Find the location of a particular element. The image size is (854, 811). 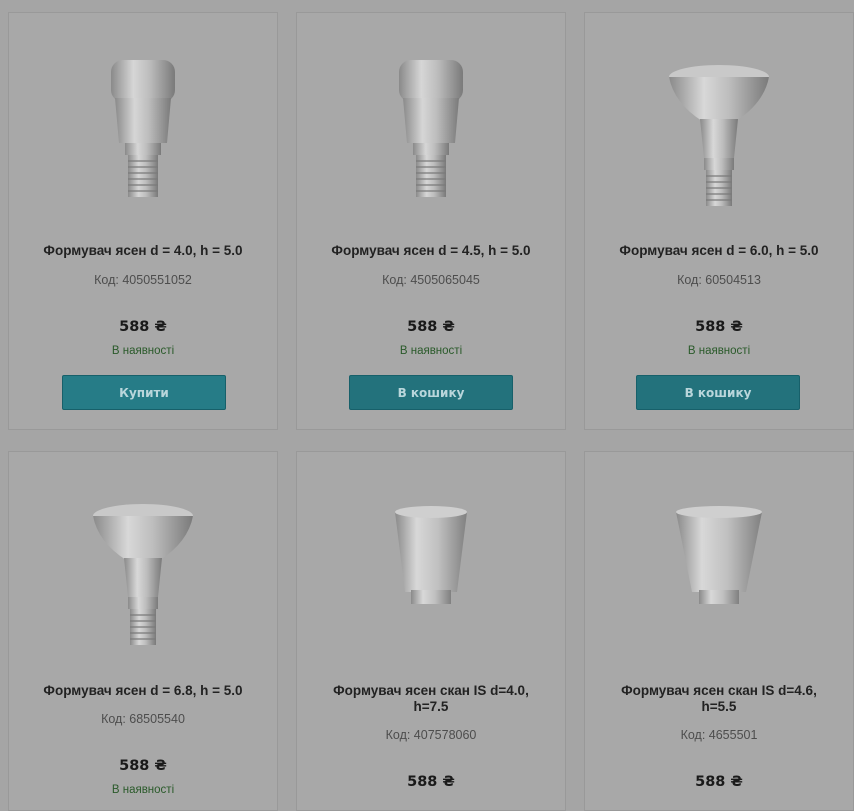

product-title: Формувач ясен d = 4.5, h = 5.0 is located at coordinates (431, 251).